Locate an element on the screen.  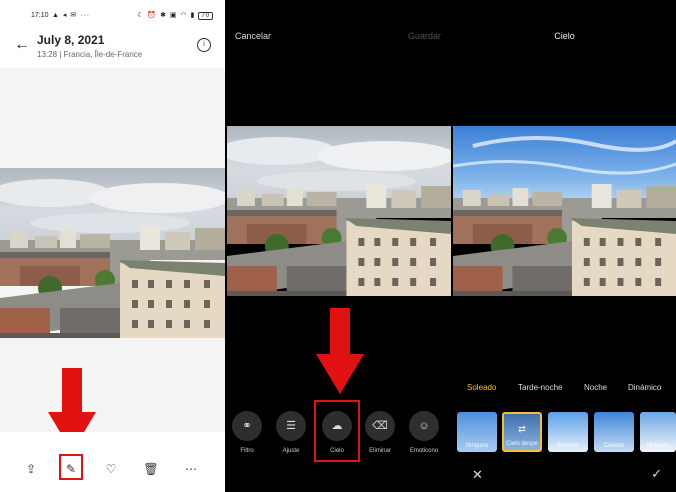
heart-icon: ♡ is located at coordinates (111, 469).